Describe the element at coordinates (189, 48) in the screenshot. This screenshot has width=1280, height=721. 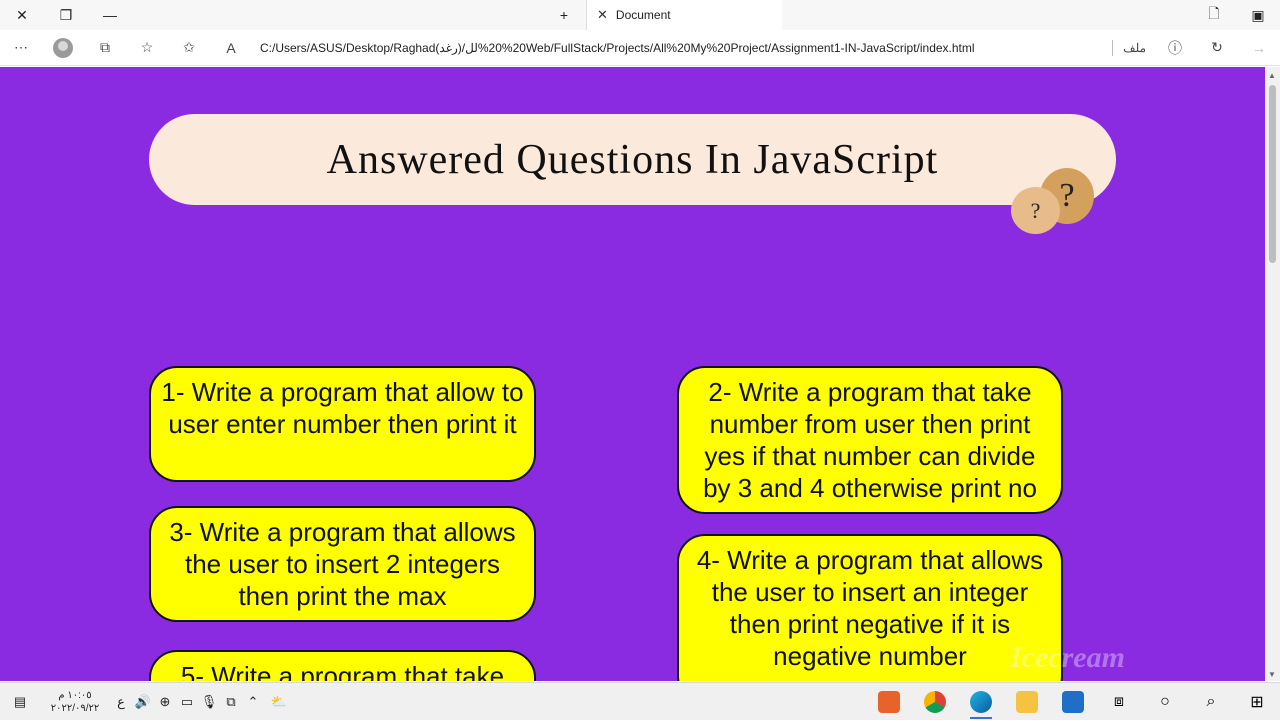
I see `add-favorite-icon: ✩` at that location.